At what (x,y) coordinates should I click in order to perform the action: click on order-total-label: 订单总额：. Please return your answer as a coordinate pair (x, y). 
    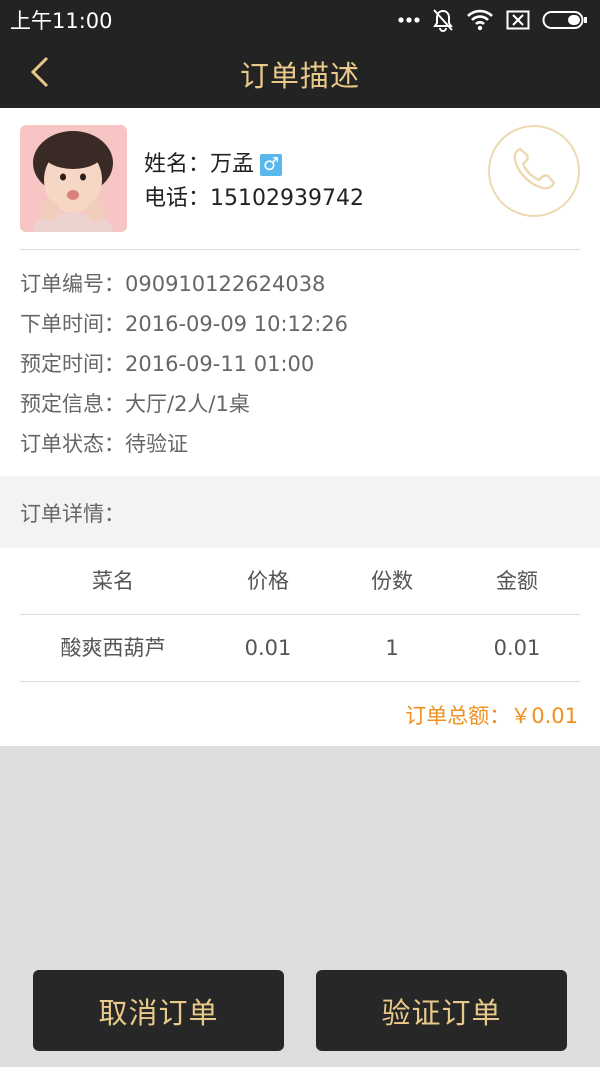
    Looking at the image, I should click on (458, 716).